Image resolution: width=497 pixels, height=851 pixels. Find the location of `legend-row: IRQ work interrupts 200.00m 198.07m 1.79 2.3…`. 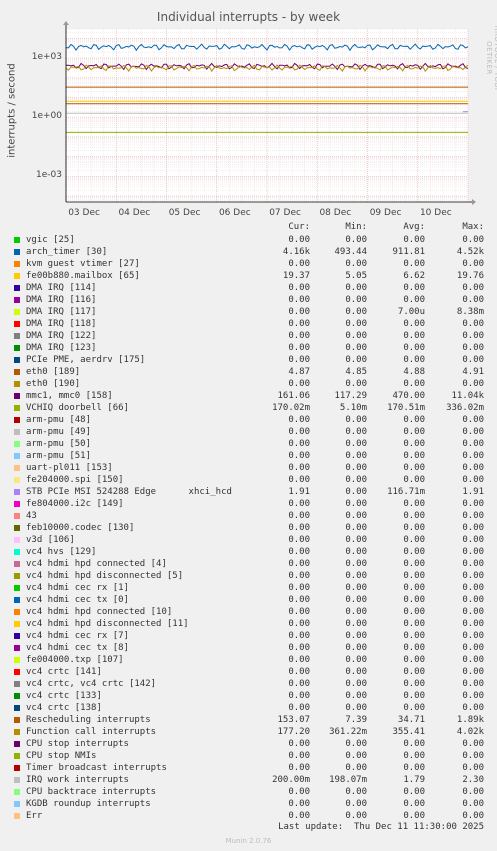

legend-row: IRQ work interrupts 200.00m 198.07m 1.79 2.3… is located at coordinates (248, 780).